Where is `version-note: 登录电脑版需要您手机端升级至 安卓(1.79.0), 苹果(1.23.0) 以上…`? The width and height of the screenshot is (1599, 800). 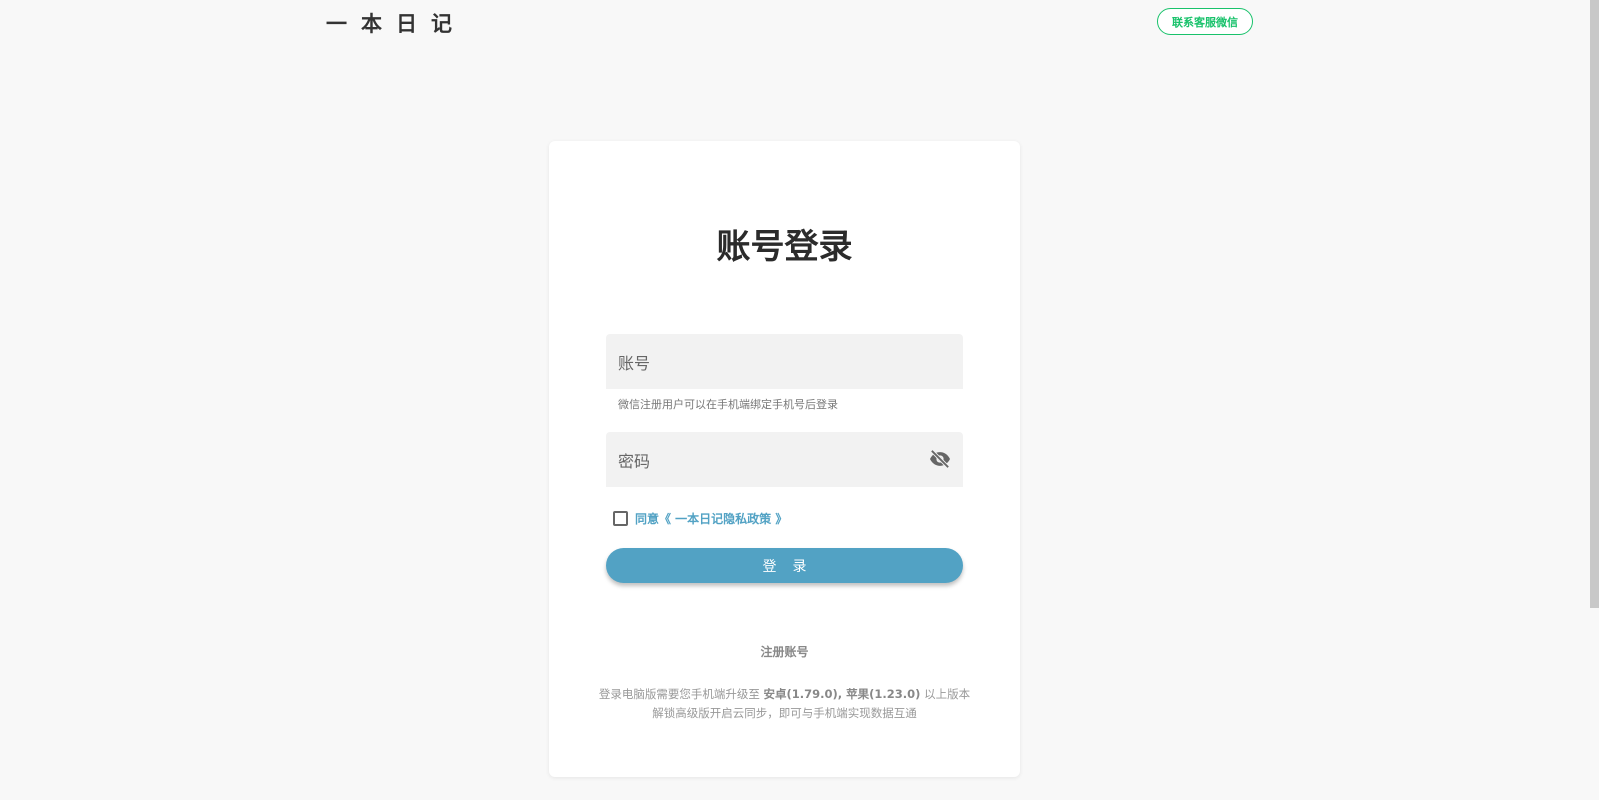
version-note: 登录电脑版需要您手机端升级至 安卓(1.79.0), 苹果(1.23.0) 以上… is located at coordinates (784, 704).